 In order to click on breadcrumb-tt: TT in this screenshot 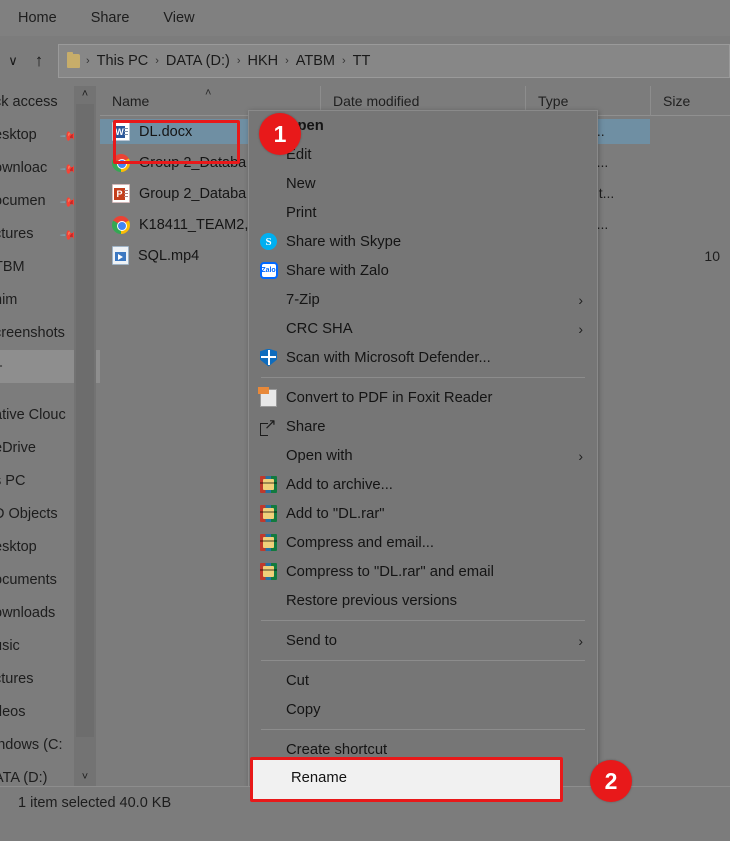, I will do `click(362, 61)`.